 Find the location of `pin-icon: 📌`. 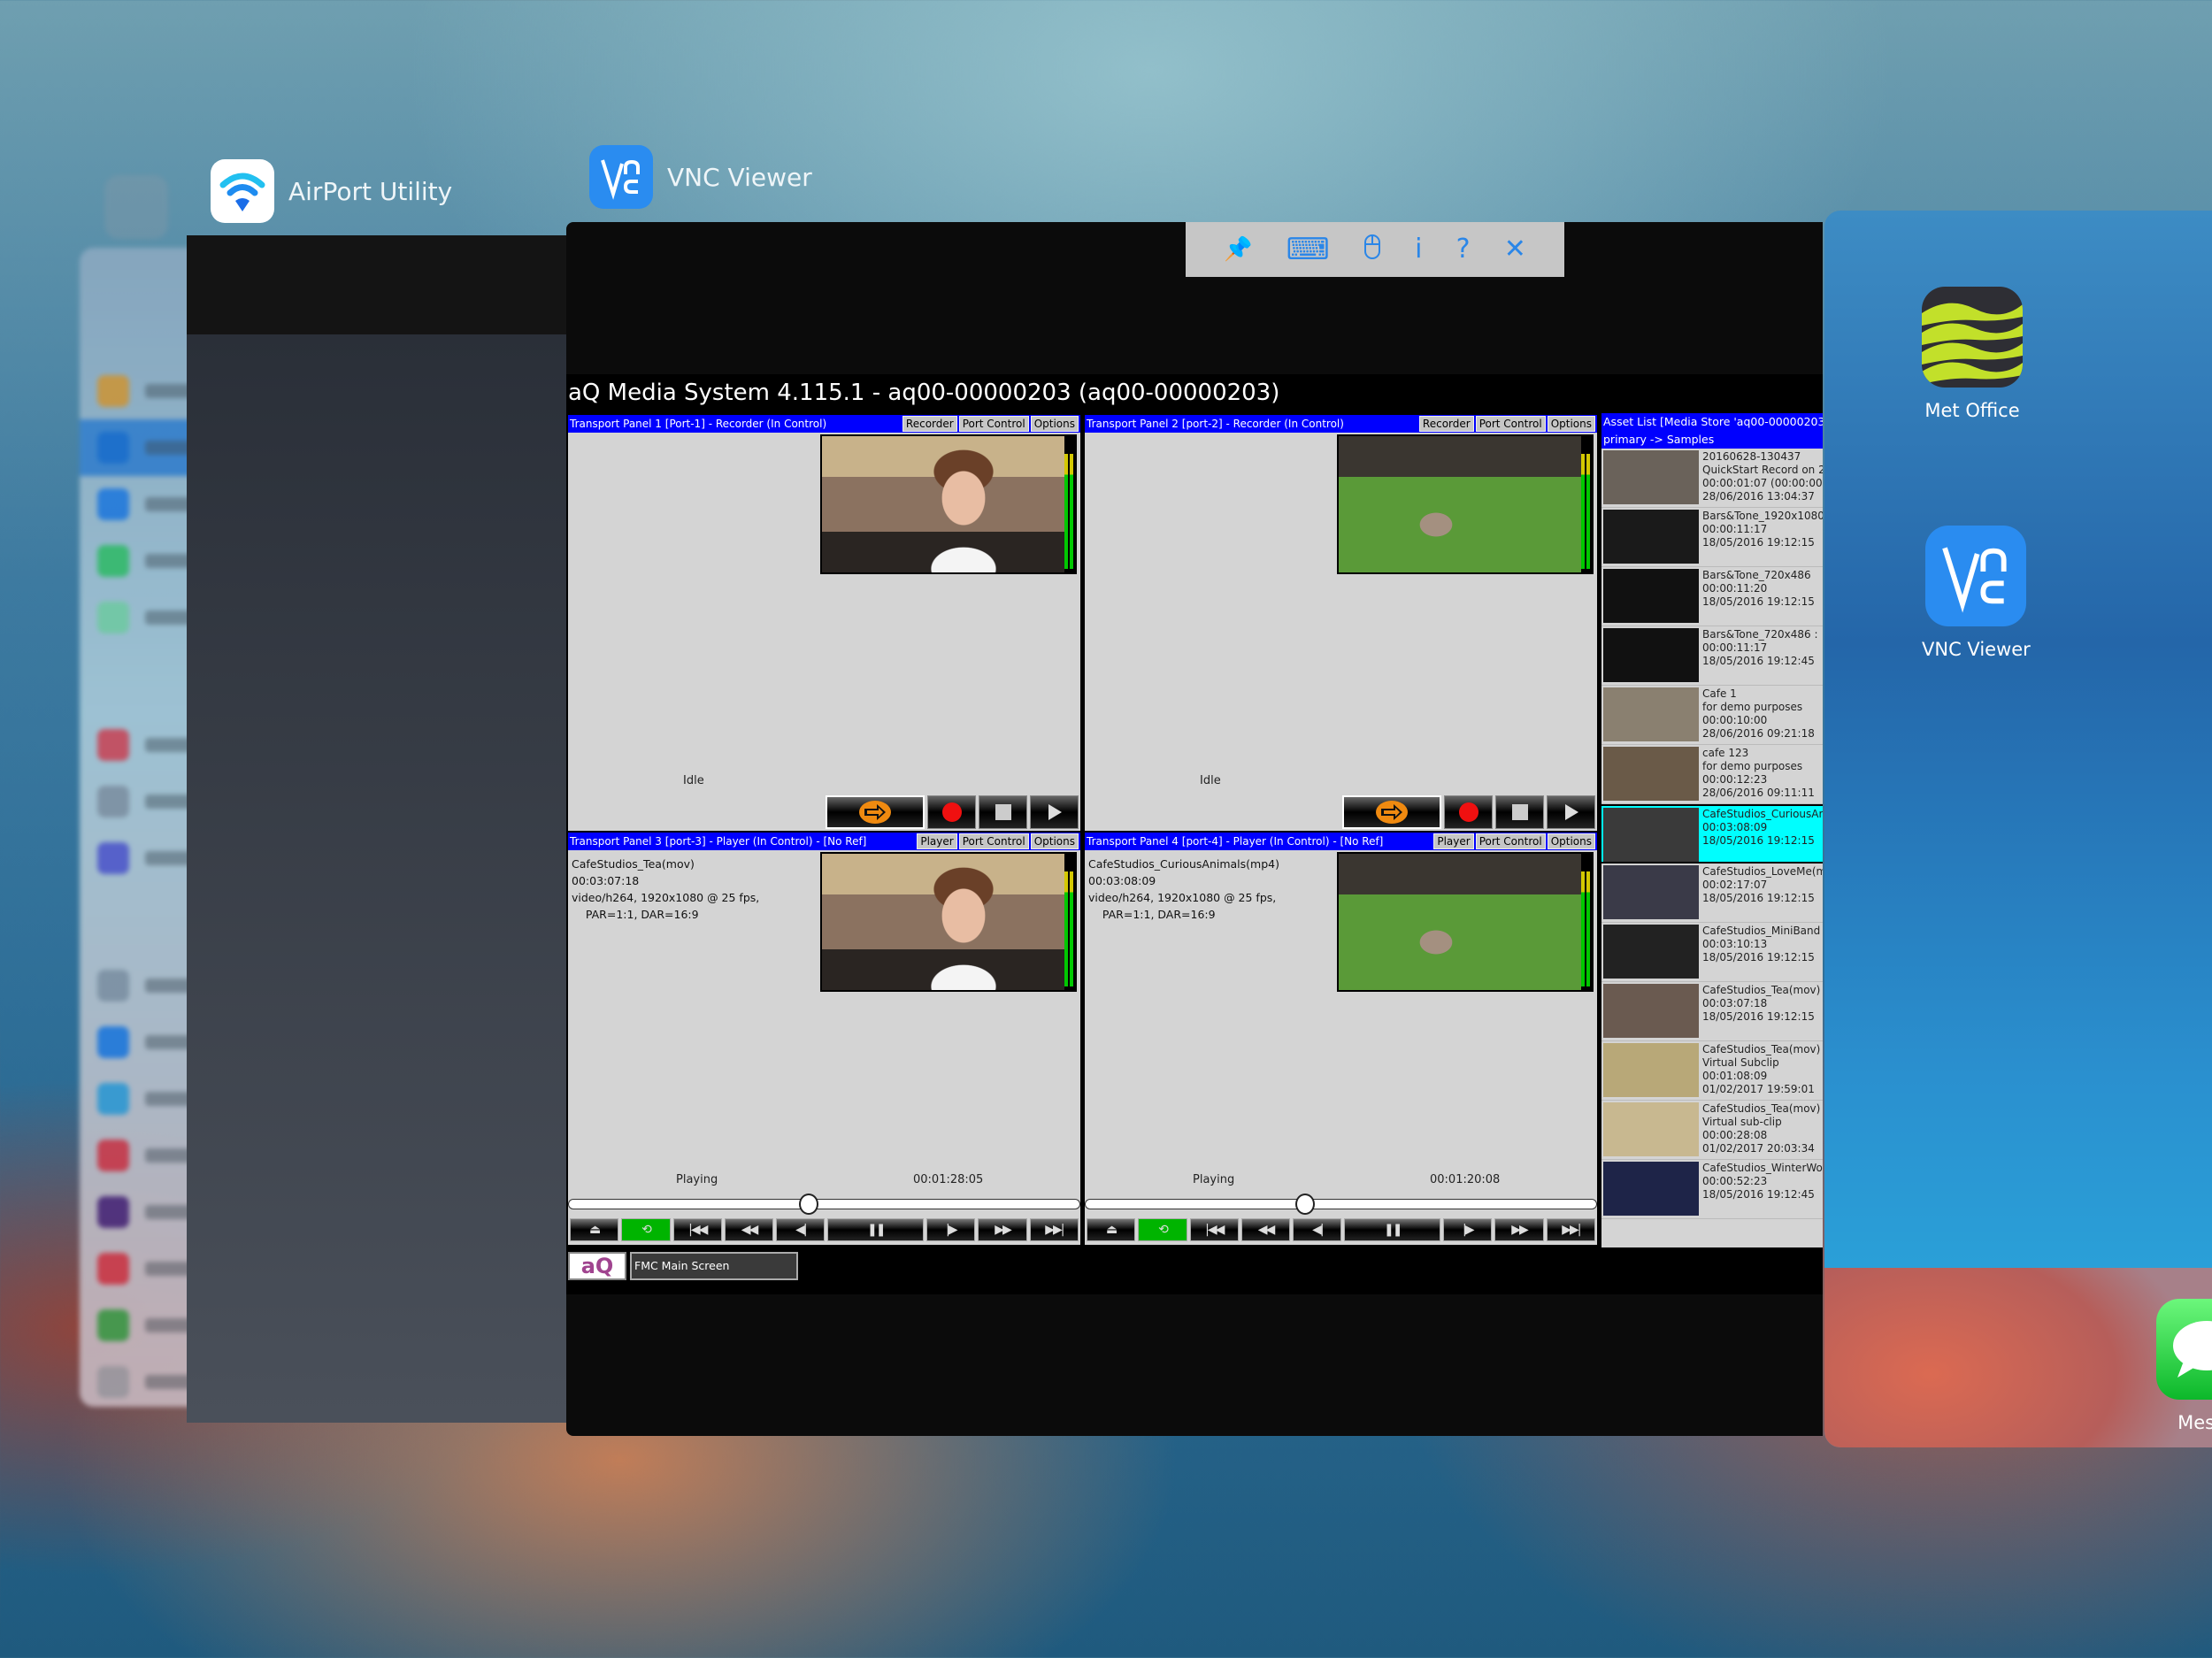

pin-icon: 📌 is located at coordinates (1238, 250).